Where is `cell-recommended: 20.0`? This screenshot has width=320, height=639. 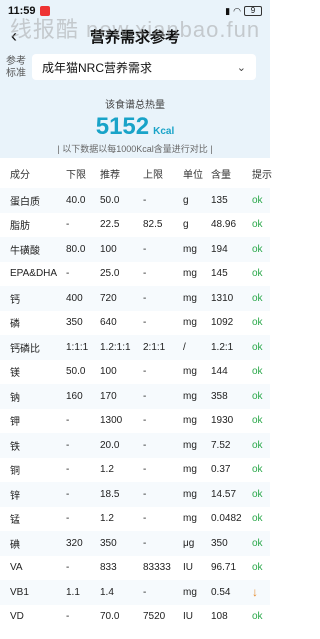
cell-recommended: 20.0 is located at coordinates (110, 445).